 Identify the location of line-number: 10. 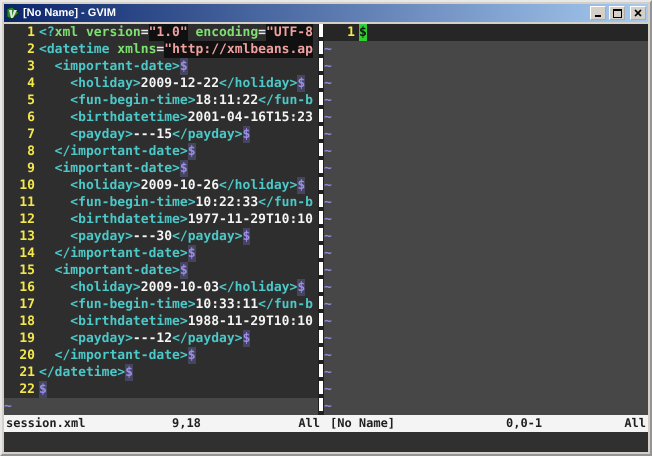
(27, 185).